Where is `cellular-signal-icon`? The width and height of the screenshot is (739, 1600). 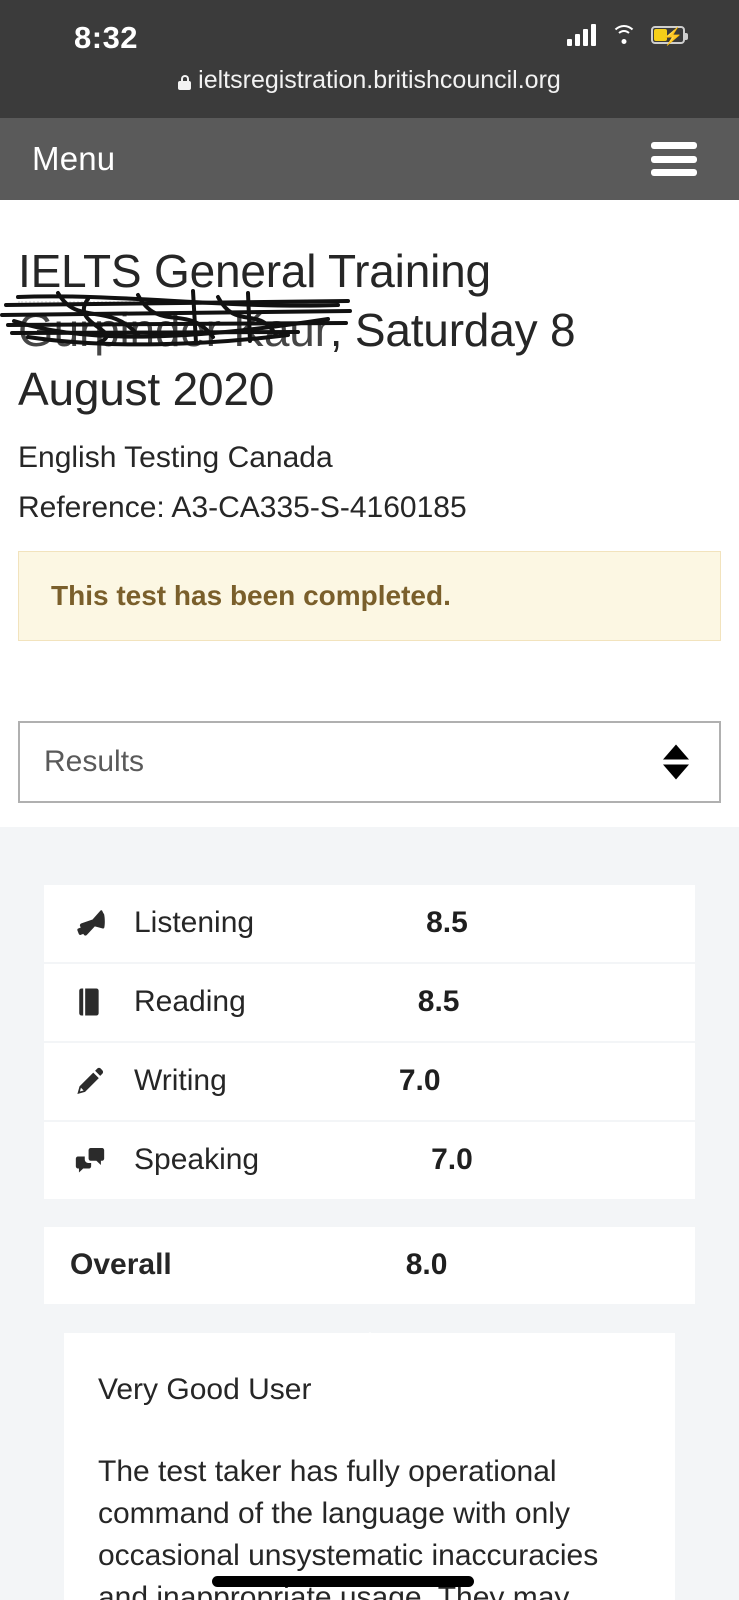 cellular-signal-icon is located at coordinates (581, 35).